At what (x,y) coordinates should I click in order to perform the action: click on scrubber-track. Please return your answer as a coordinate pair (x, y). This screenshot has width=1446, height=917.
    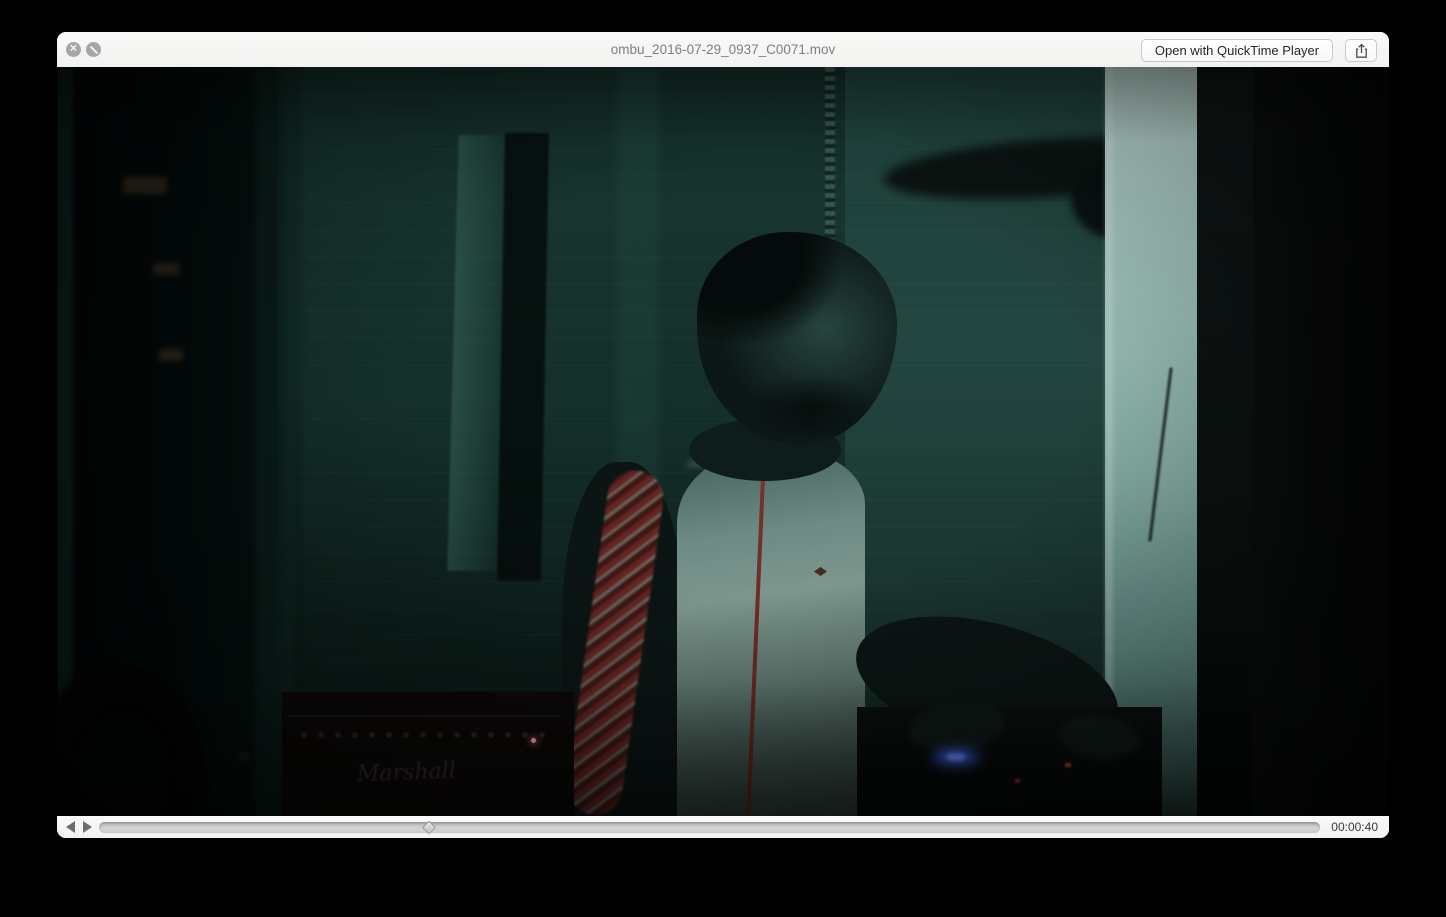
    Looking at the image, I should click on (709, 827).